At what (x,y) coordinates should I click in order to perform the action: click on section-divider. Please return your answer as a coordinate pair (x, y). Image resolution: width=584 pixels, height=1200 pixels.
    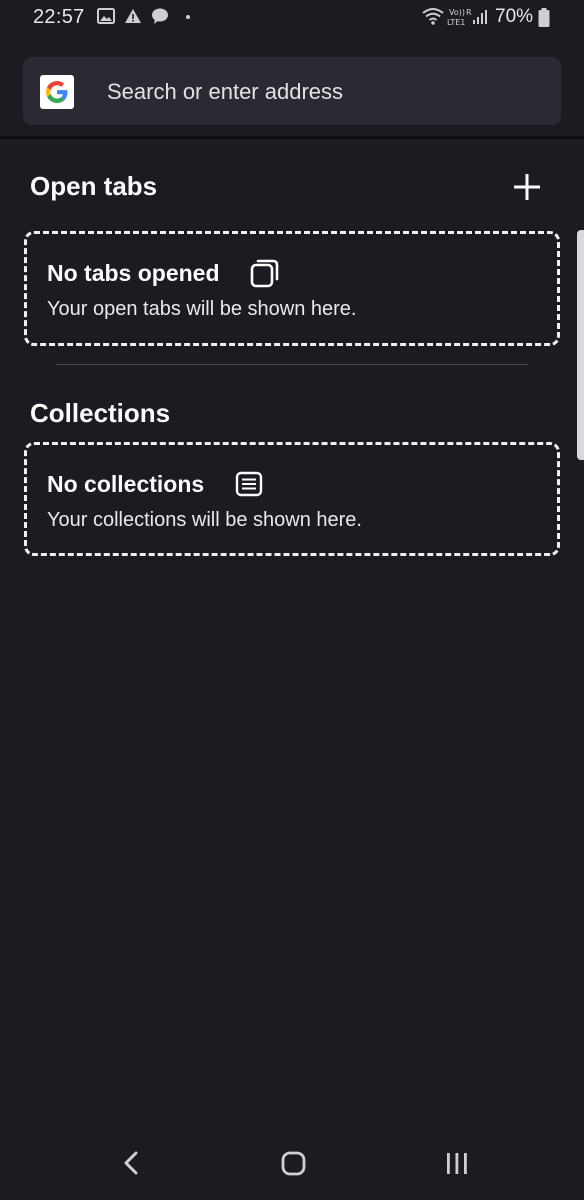
    Looking at the image, I should click on (292, 364).